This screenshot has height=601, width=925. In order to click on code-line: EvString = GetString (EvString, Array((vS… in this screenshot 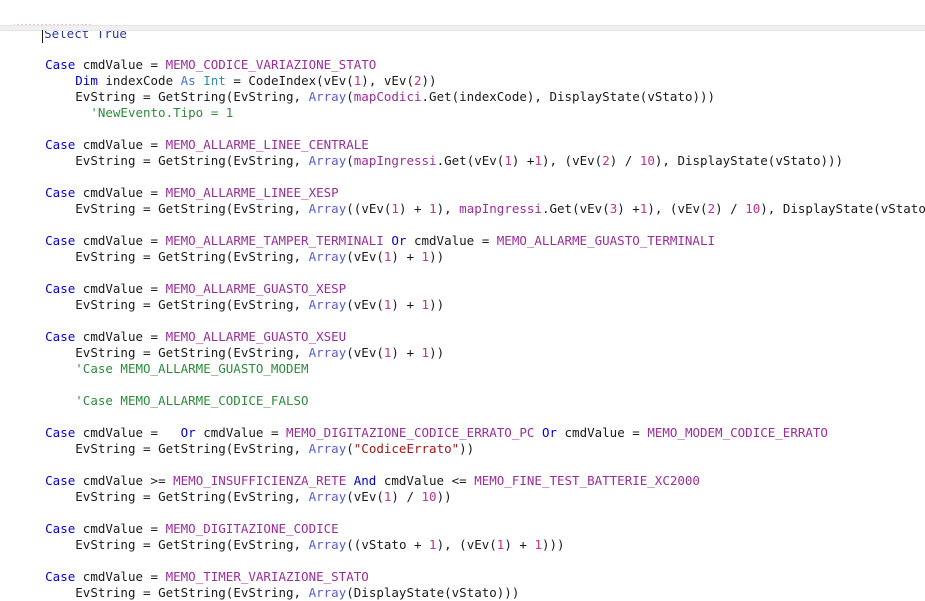, I will do `click(462, 545)`.